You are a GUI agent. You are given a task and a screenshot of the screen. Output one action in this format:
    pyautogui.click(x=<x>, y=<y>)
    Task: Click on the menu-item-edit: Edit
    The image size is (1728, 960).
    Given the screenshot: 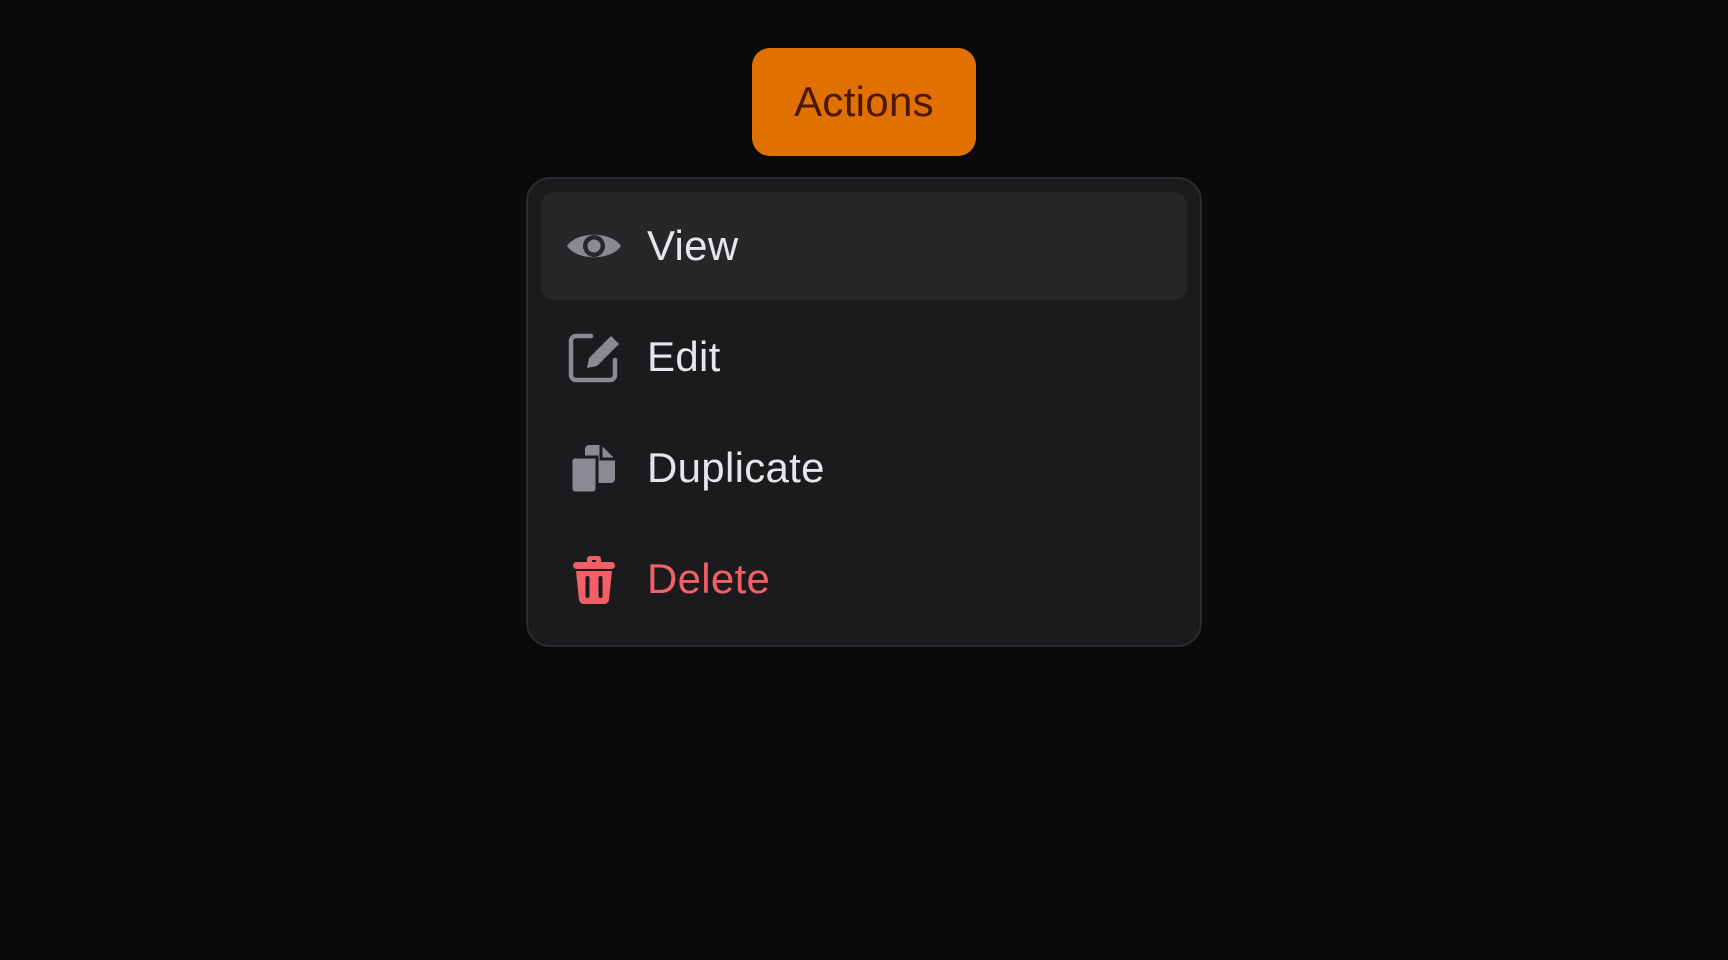 What is the action you would take?
    pyautogui.click(x=864, y=357)
    